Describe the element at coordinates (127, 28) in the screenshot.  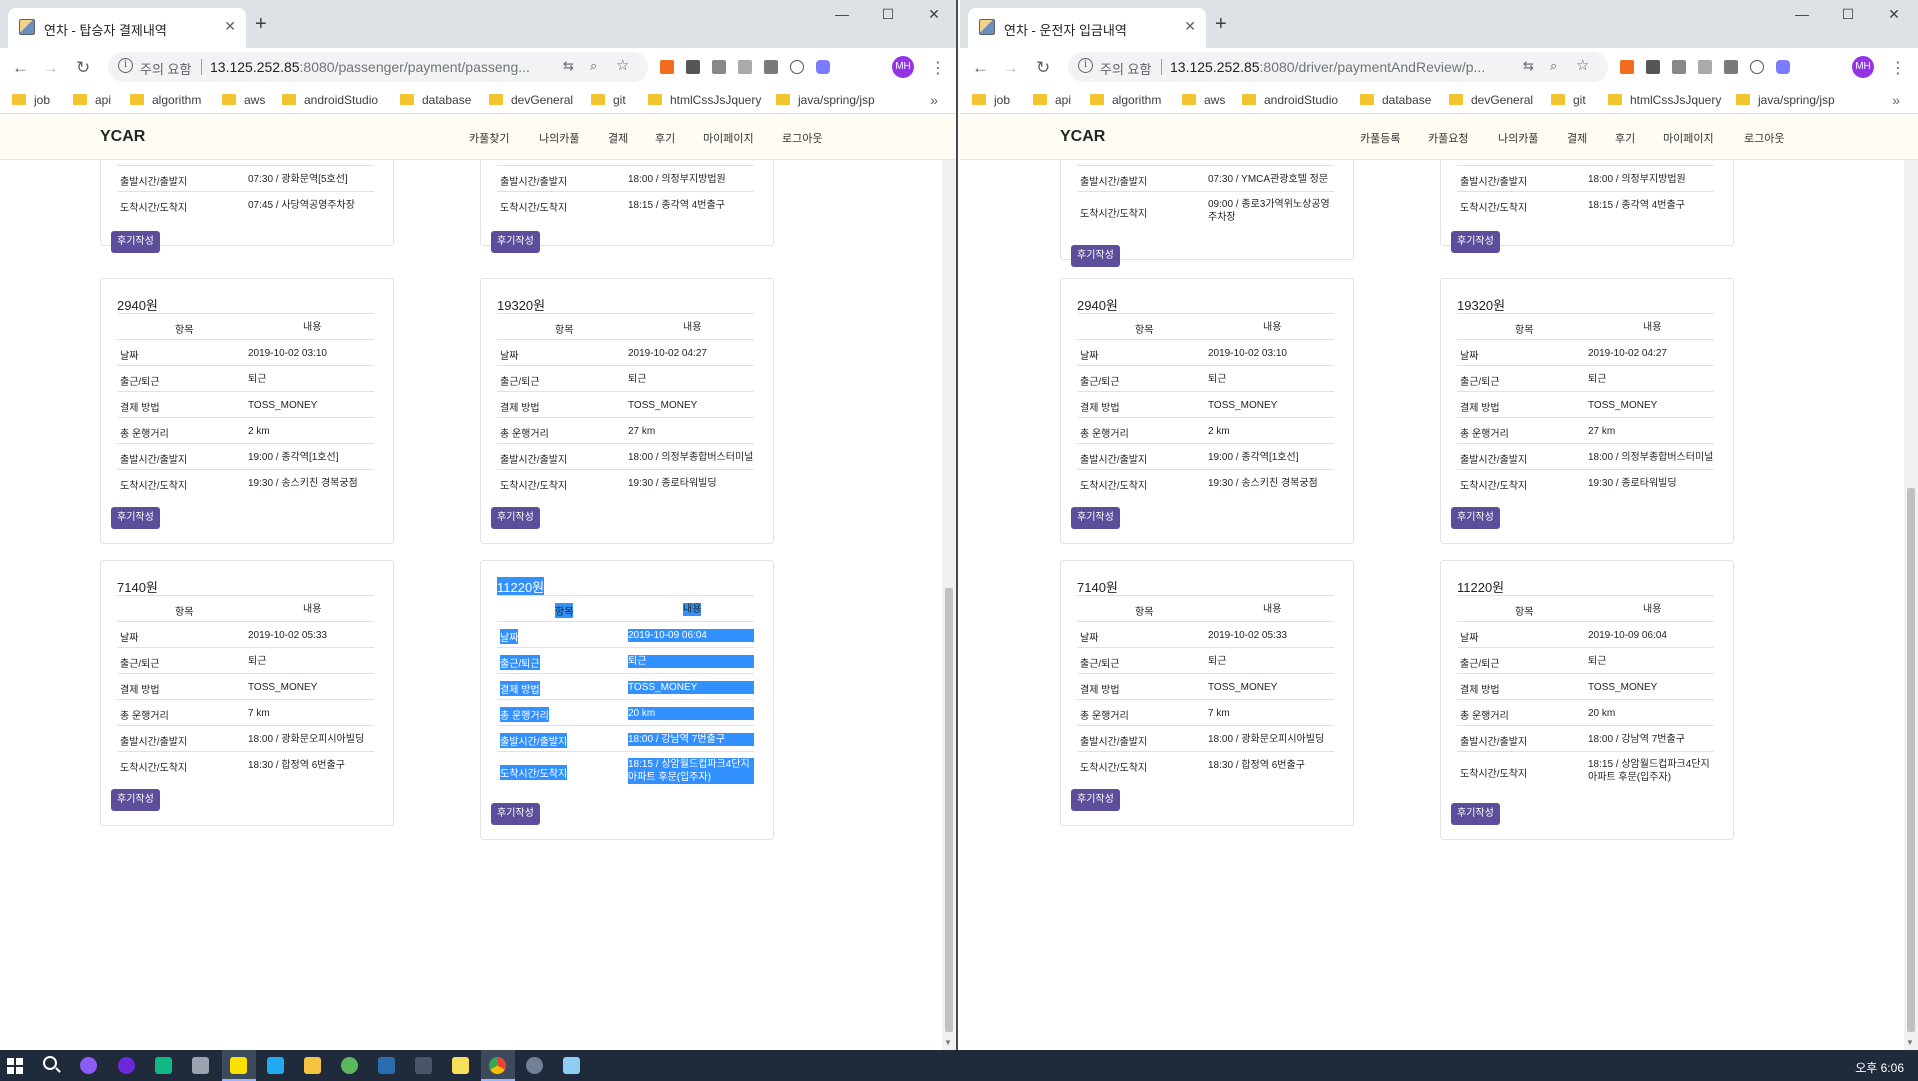
I see `browser-tab: 연차 - 탑승자 결제내역 ✕` at that location.